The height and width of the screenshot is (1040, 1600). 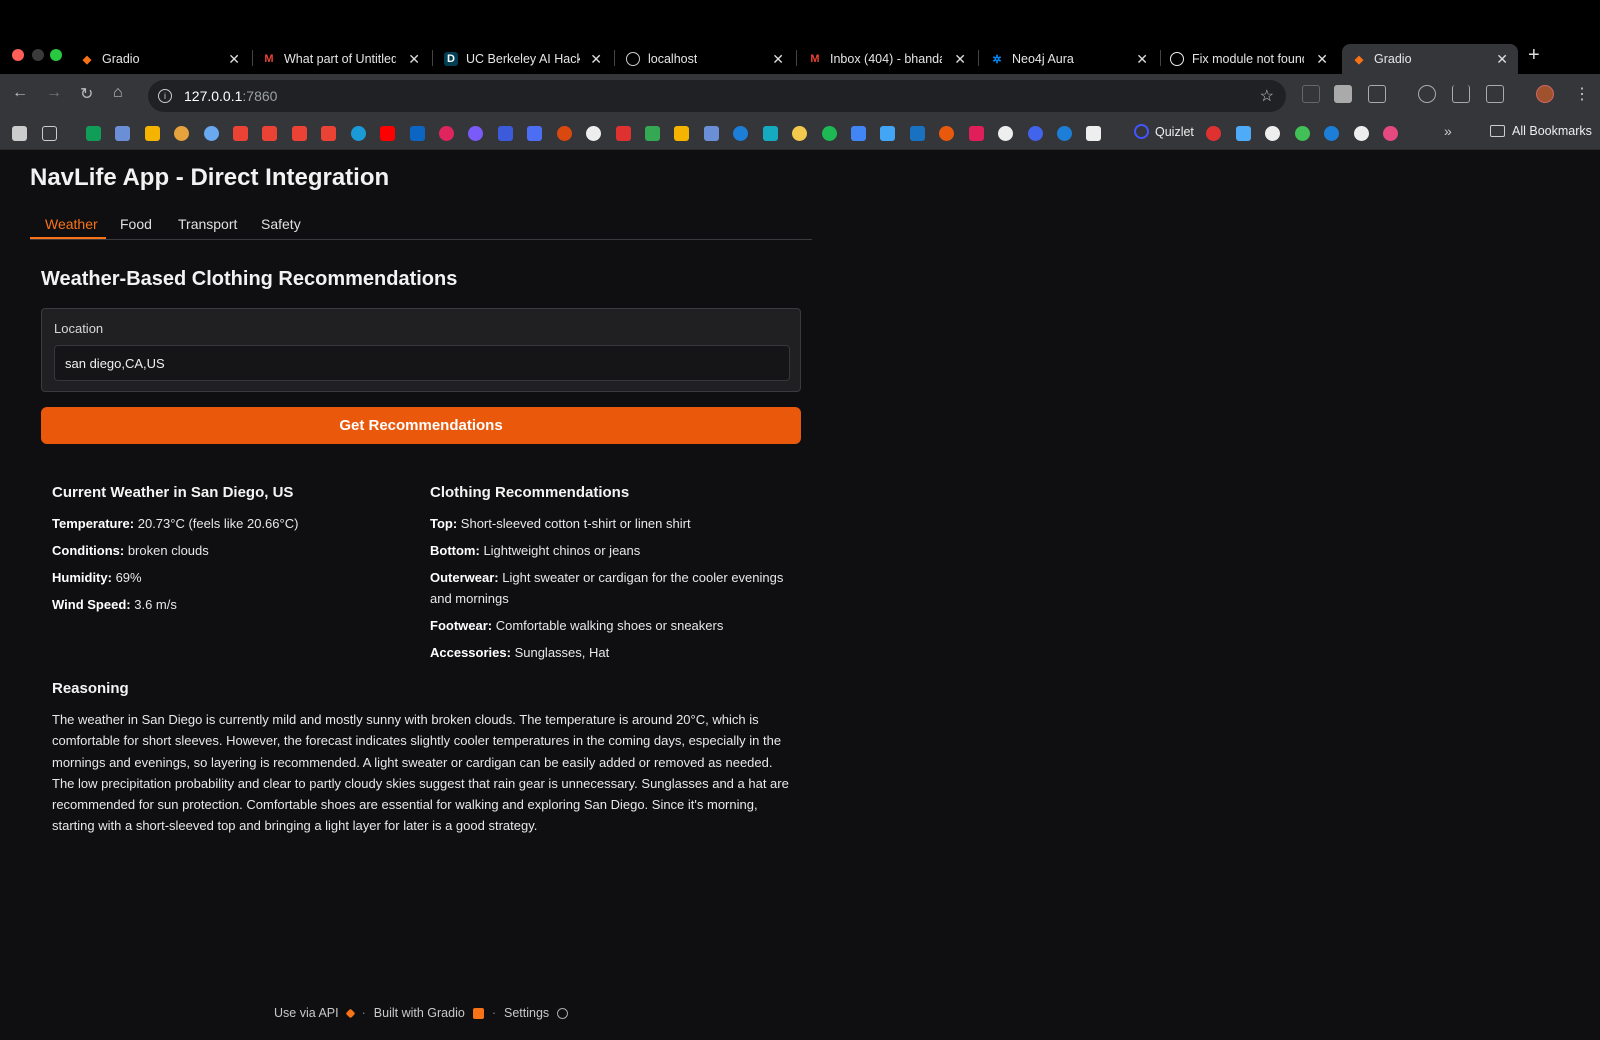 What do you see at coordinates (1311, 94) in the screenshot?
I see `cast-icon` at bounding box center [1311, 94].